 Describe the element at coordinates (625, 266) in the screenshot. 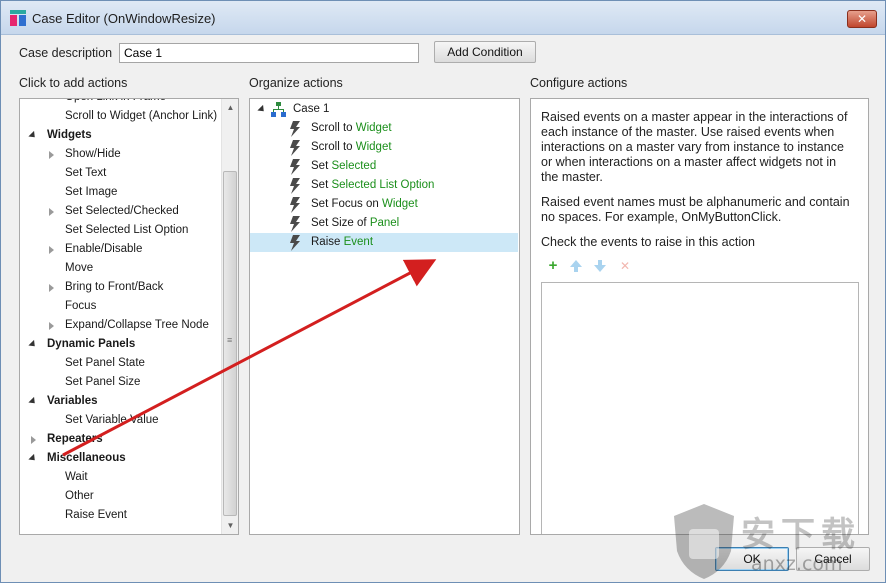

I see `delete-event-icon: ✕` at that location.